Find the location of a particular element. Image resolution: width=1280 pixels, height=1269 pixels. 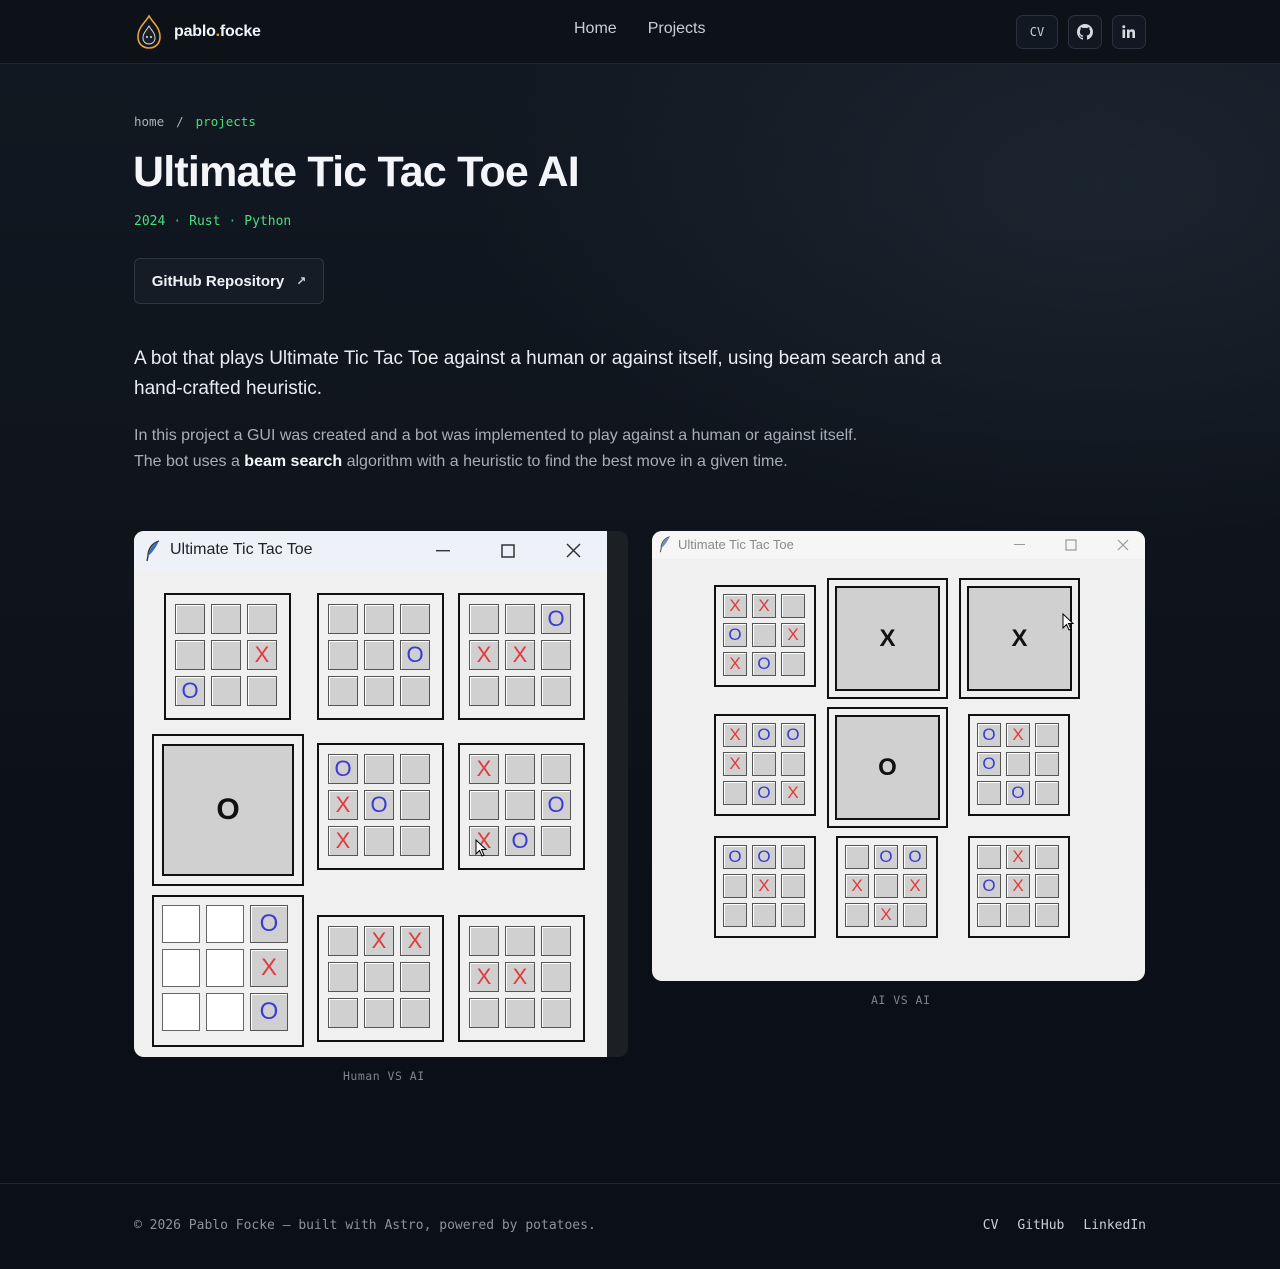

cv-button: CV is located at coordinates (1037, 32).